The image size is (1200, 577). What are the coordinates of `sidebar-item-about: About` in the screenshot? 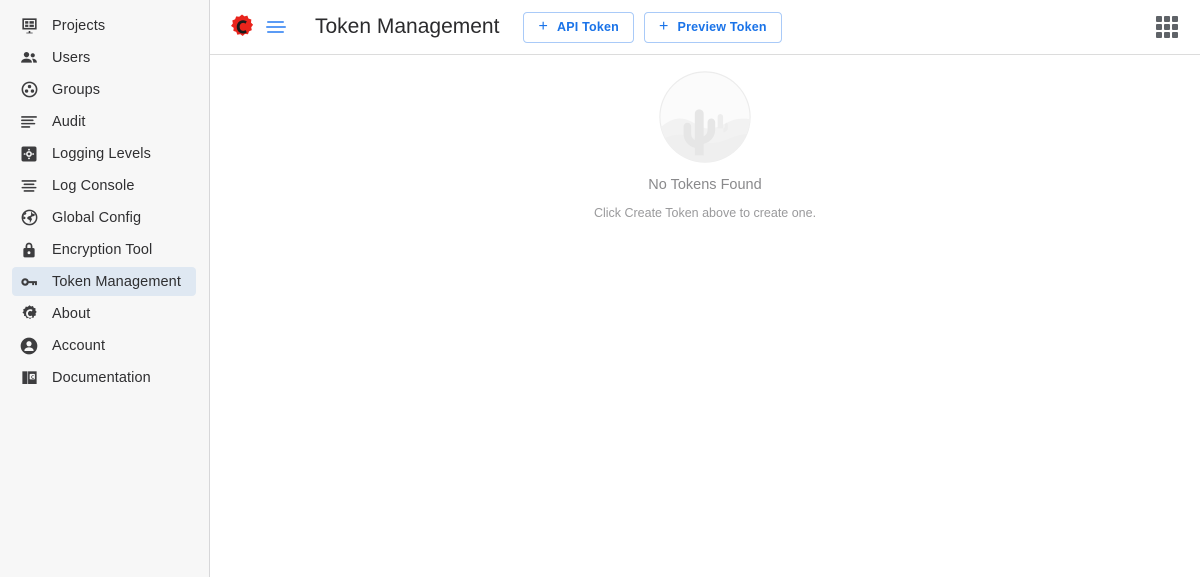 It's located at (104, 313).